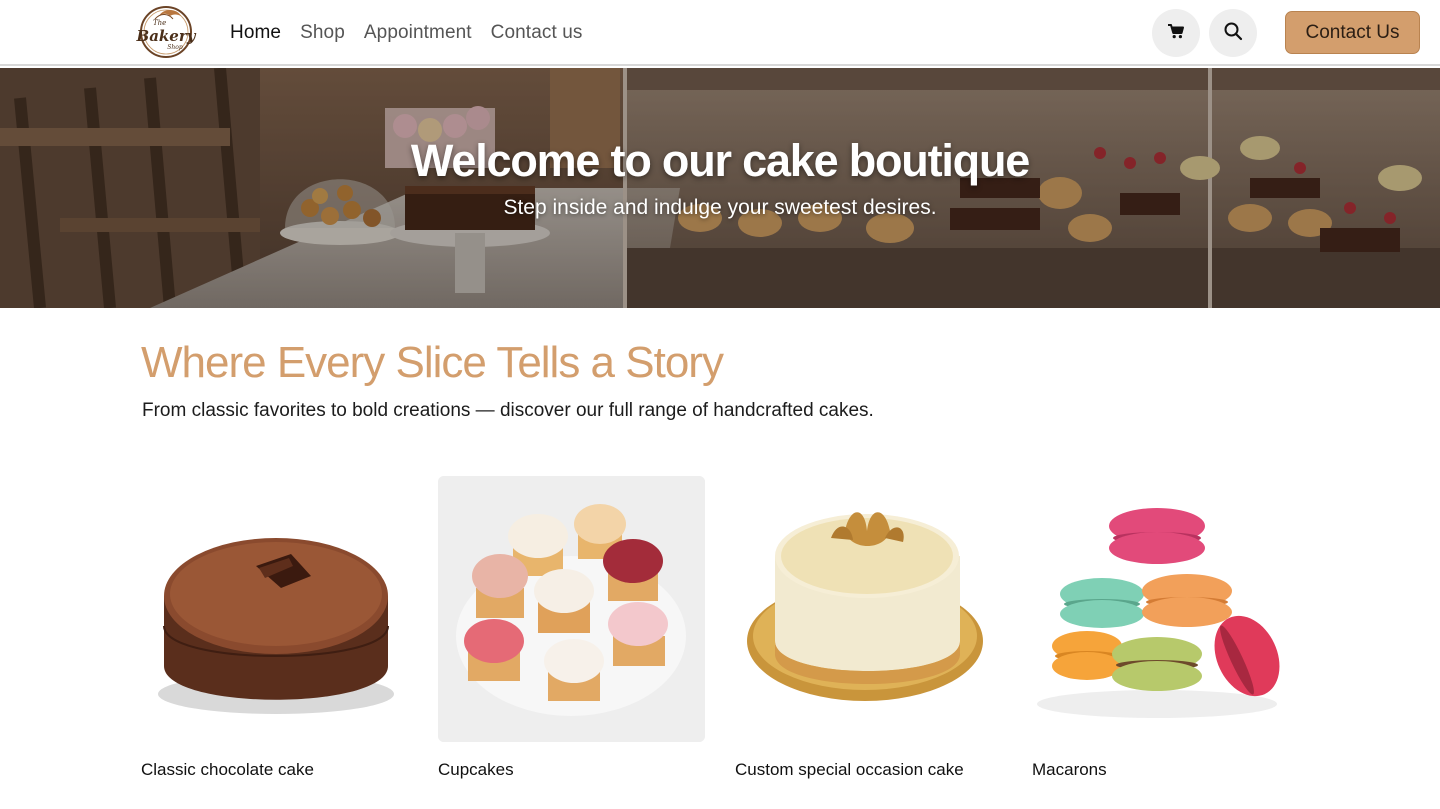 This screenshot has height=809, width=1440. I want to click on product-name: Classic chocolate cake, so click(227, 770).